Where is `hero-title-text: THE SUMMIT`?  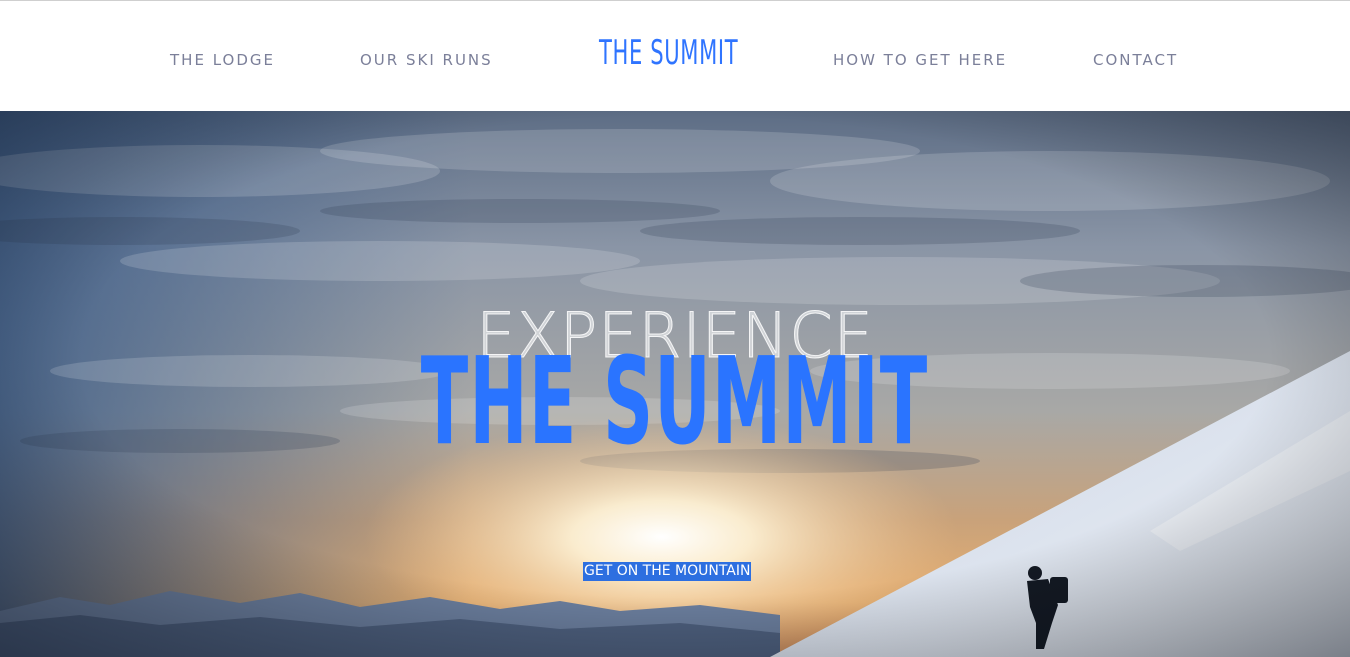 hero-title-text: THE SUMMIT is located at coordinates (675, 402).